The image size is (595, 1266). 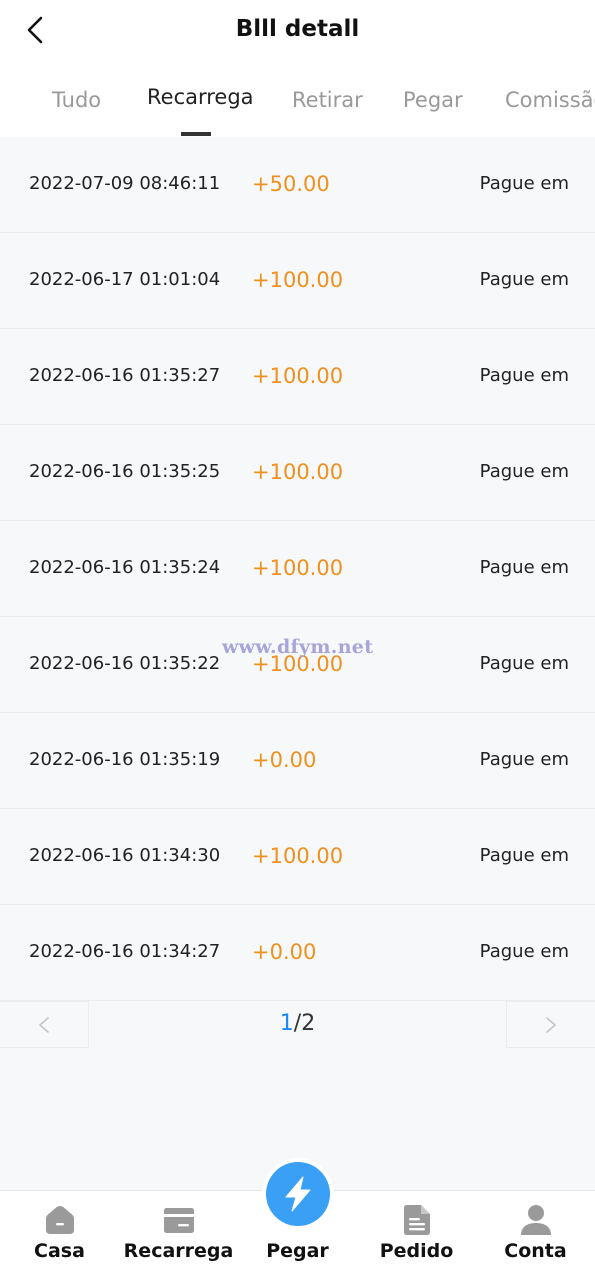 What do you see at coordinates (297, 1024) in the screenshot?
I see `pagination: 1/2` at bounding box center [297, 1024].